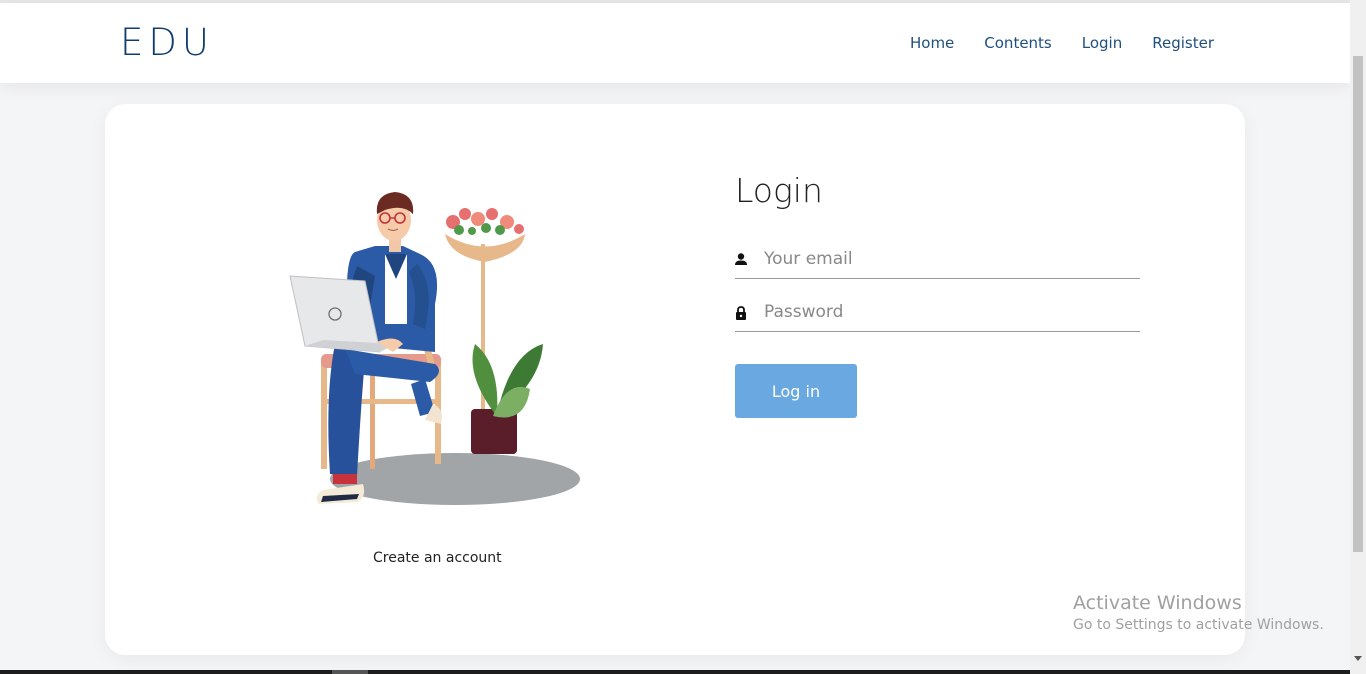 The width and height of the screenshot is (1366, 674). Describe the element at coordinates (779, 190) in the screenshot. I see `login-title: Login` at that location.